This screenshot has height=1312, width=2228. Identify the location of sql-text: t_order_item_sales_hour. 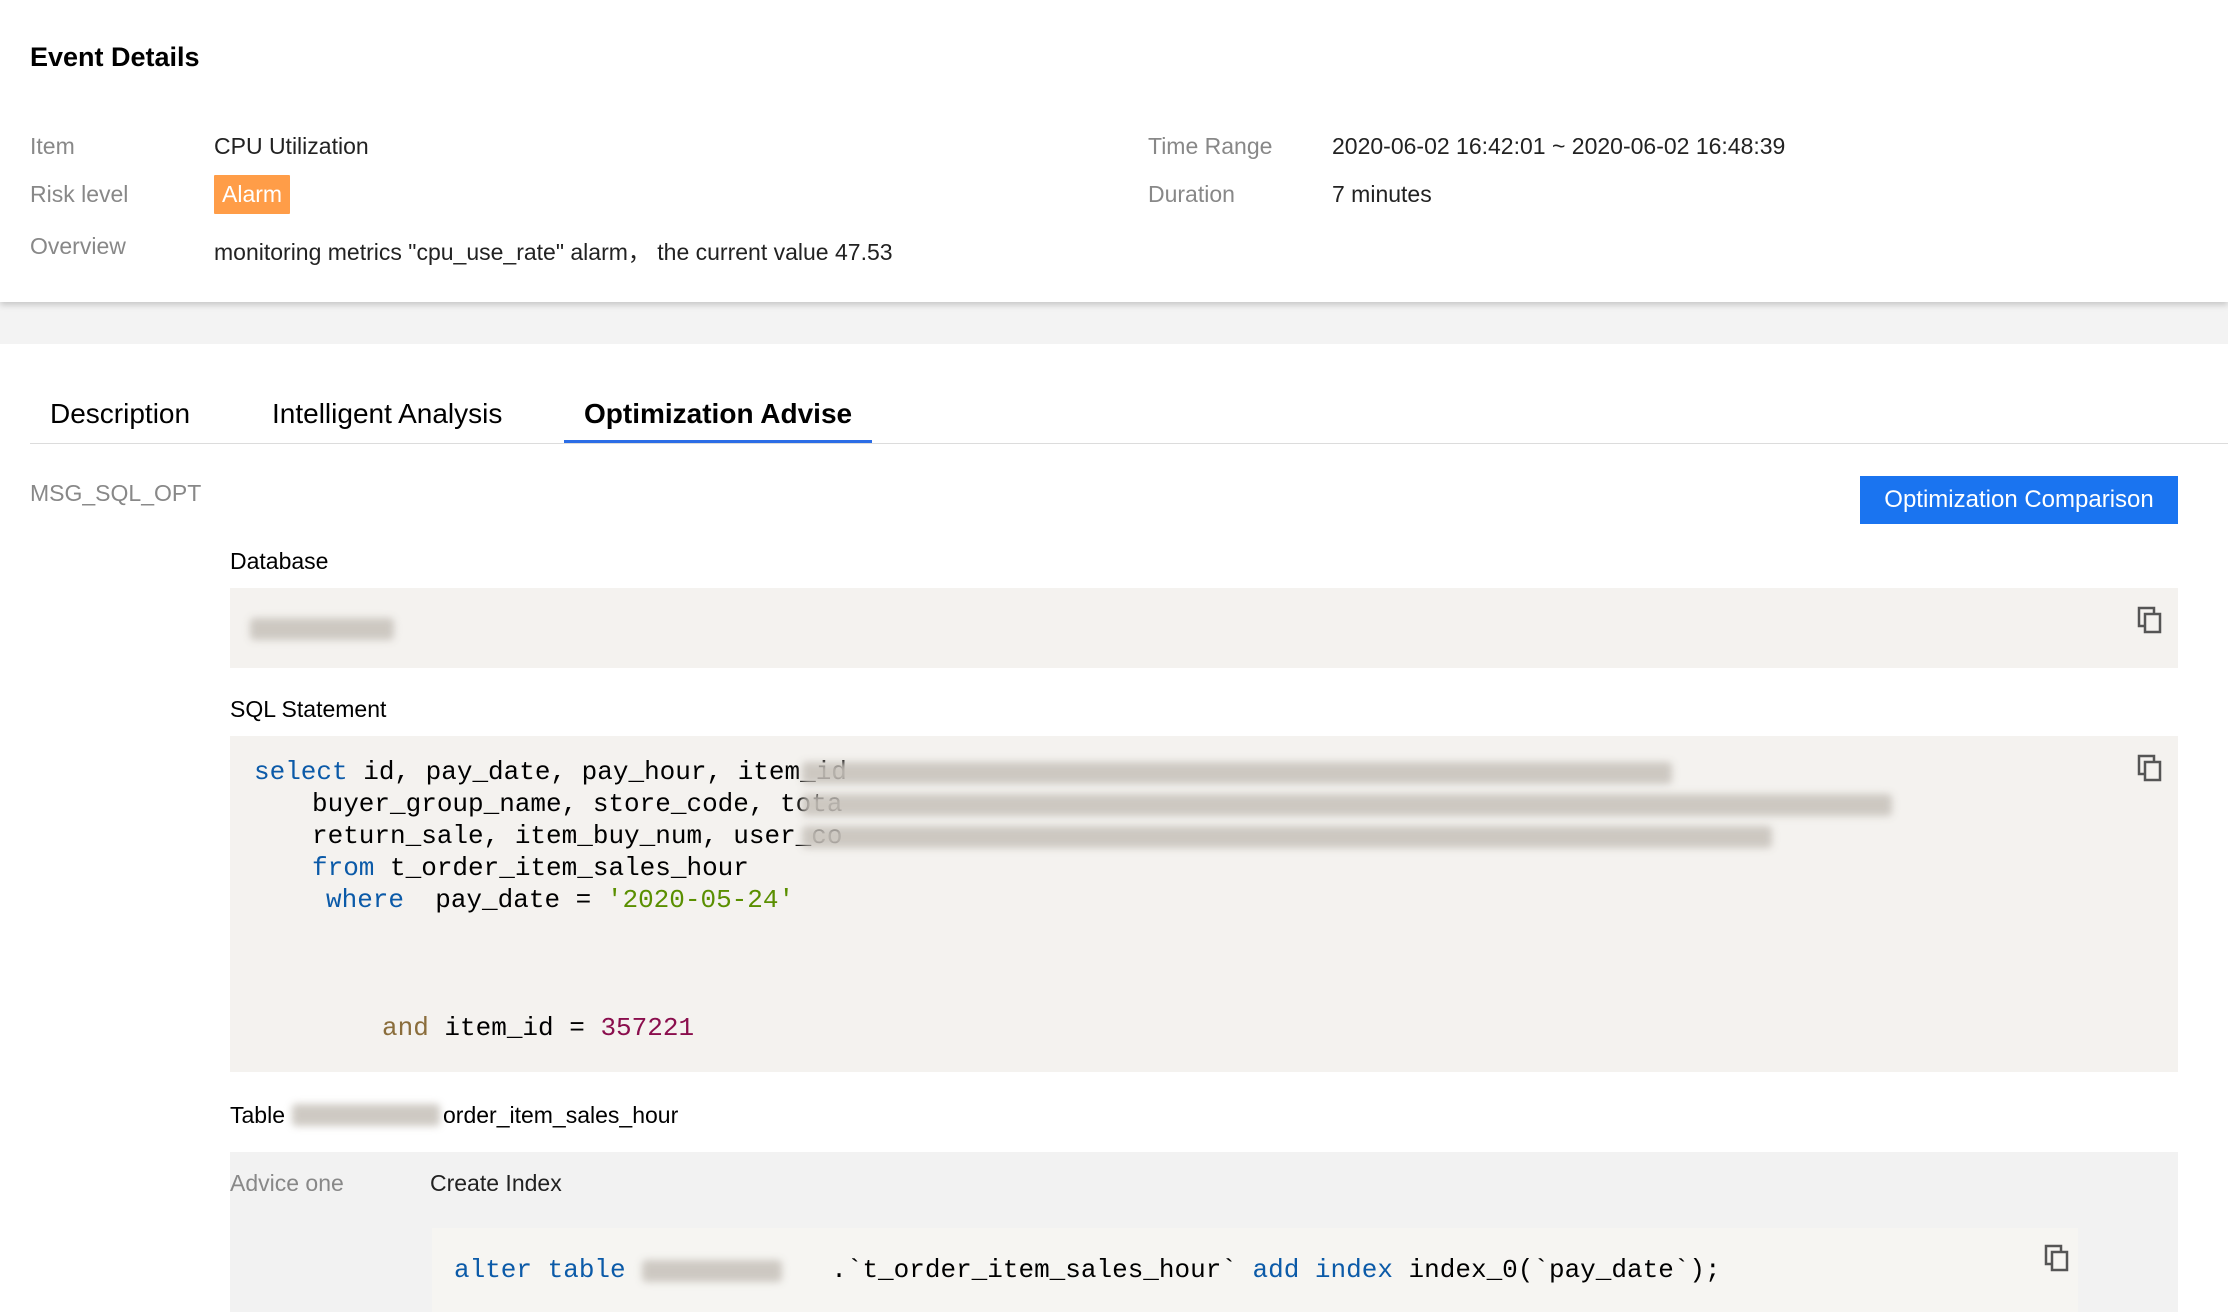
(561, 868).